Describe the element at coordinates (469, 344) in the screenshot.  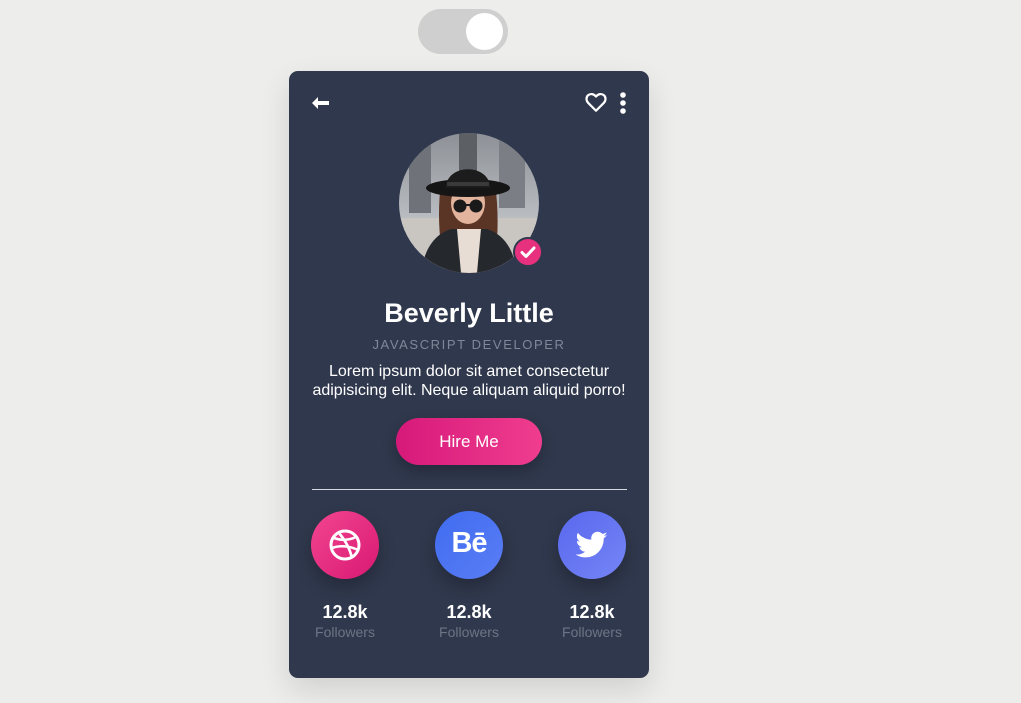
I see `profile-role: JAVASCRIPT DEVELOPER` at that location.